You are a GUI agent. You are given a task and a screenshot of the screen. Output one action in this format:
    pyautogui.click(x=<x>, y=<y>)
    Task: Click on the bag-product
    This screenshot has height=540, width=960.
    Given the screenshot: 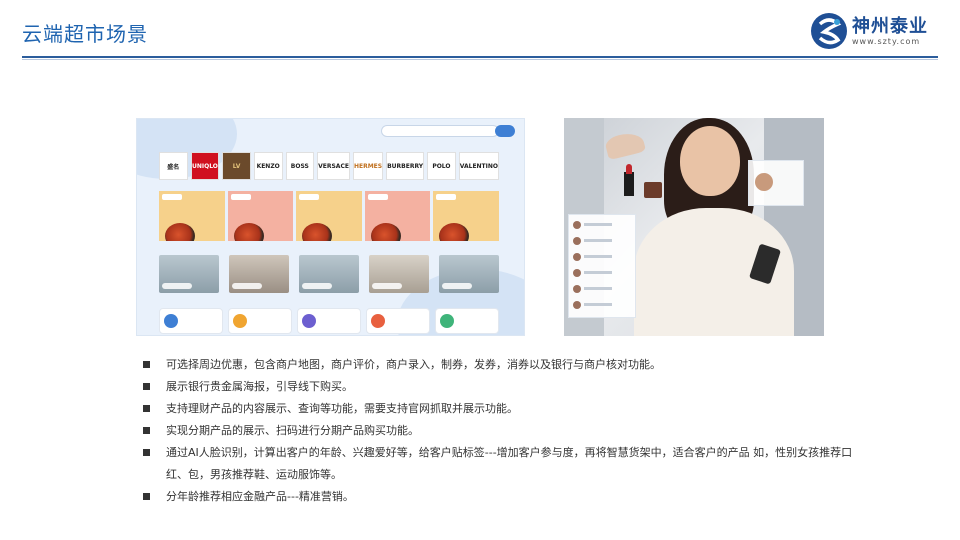 What is the action you would take?
    pyautogui.click(x=653, y=190)
    